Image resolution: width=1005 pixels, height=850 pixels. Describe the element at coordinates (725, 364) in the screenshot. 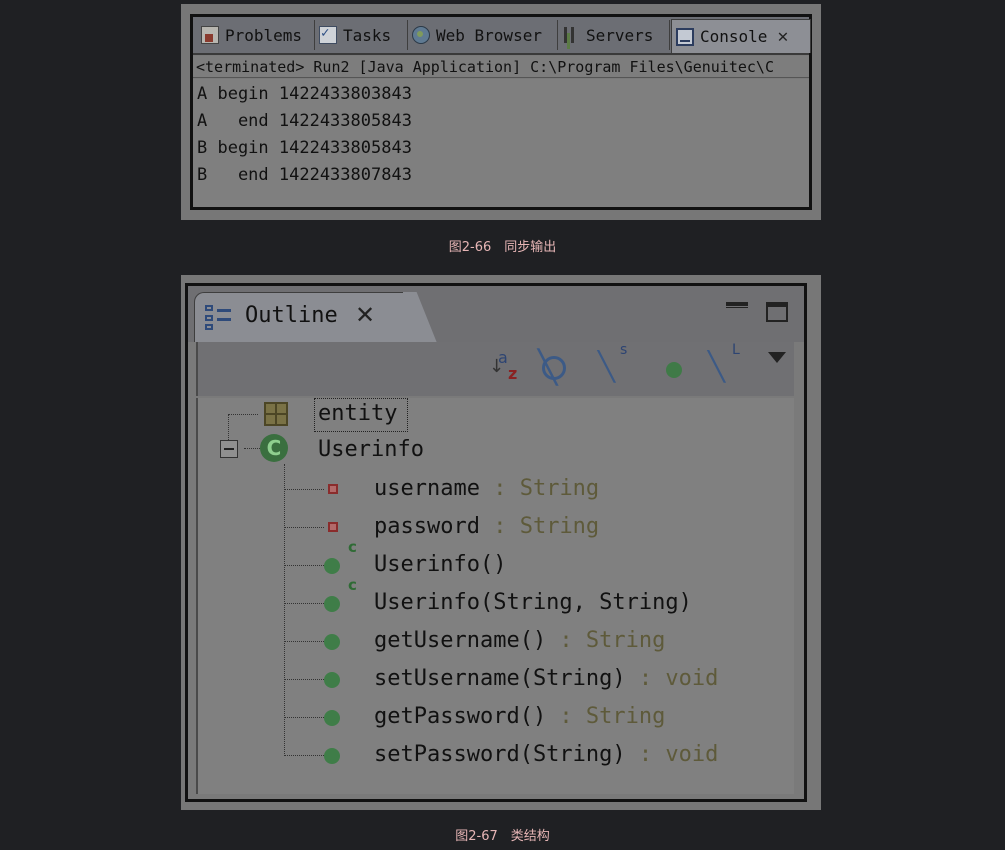

I see `hide-local-types-icon: ╲ L` at that location.